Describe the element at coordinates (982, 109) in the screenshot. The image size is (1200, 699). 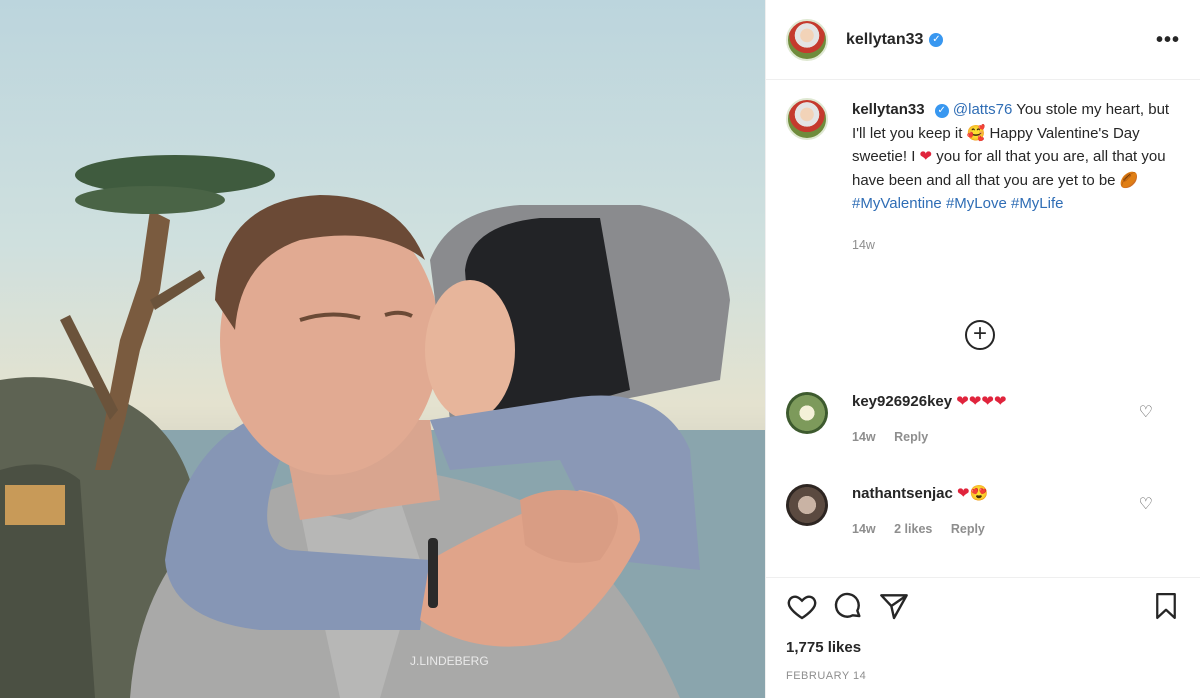
I see `caption-mention: @latts76` at that location.